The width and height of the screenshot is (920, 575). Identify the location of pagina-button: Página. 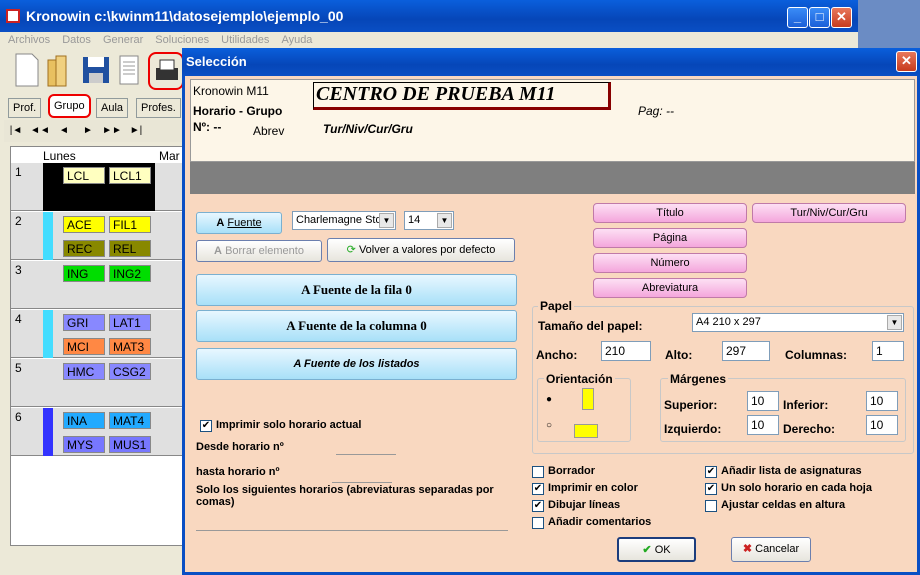
(670, 238).